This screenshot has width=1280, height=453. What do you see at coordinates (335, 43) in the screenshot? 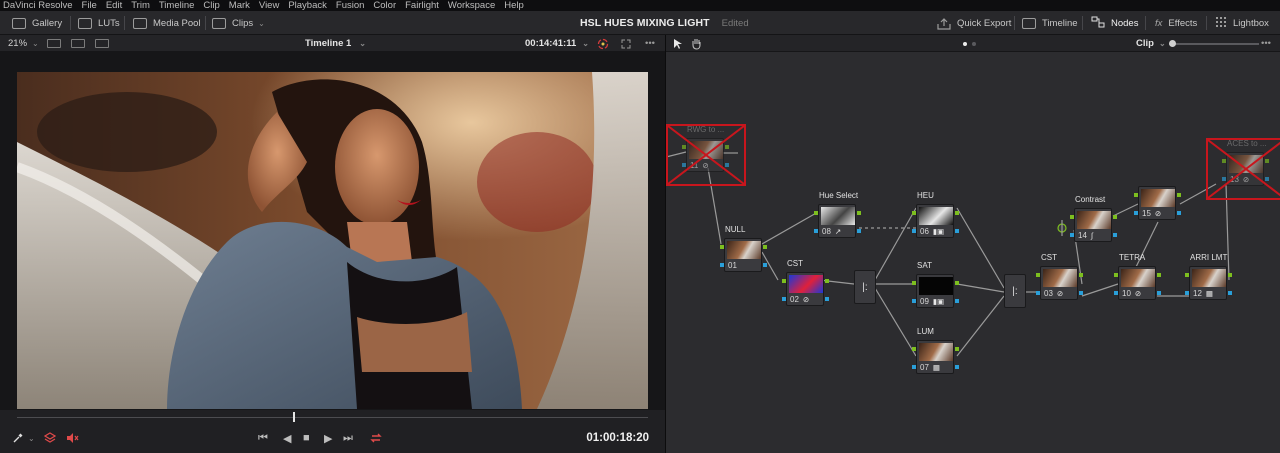
I see `timeline-select: Timeline 1 ⌄` at bounding box center [335, 43].